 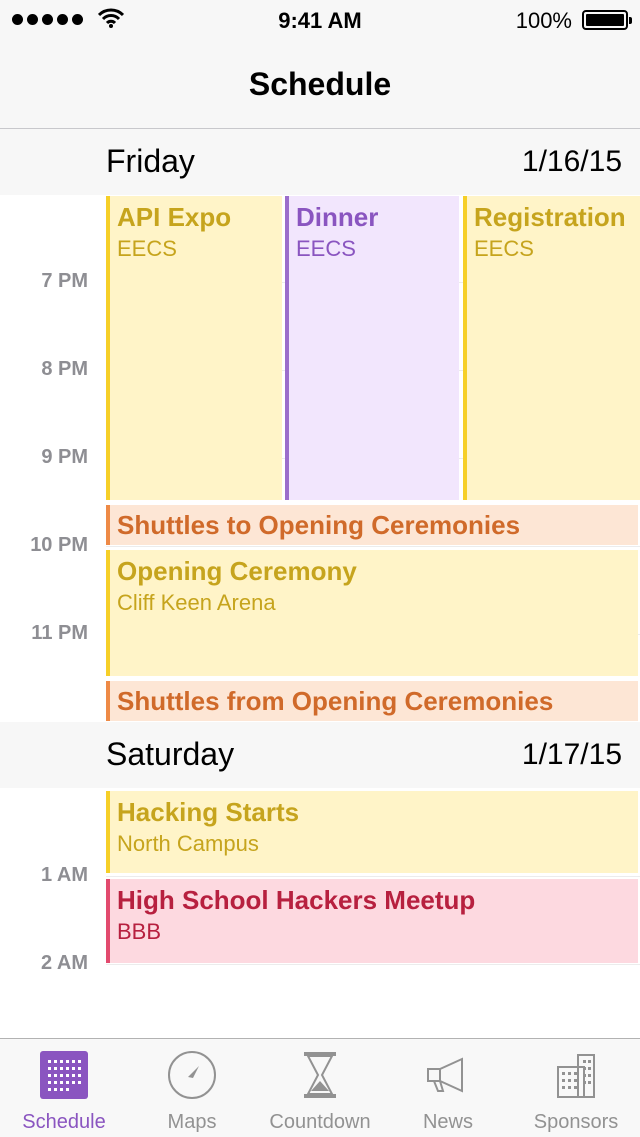 I want to click on hour-label: 11 PM, so click(x=59, y=633).